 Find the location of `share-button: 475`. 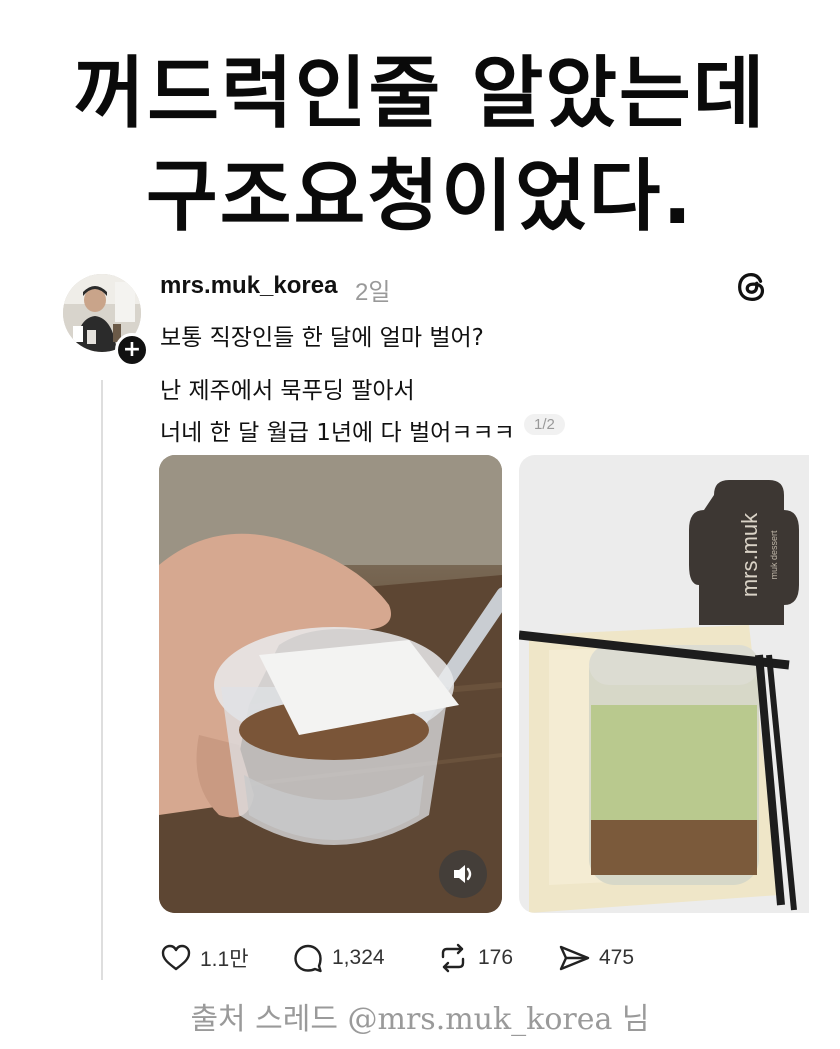

share-button: 475 is located at coordinates (595, 958).